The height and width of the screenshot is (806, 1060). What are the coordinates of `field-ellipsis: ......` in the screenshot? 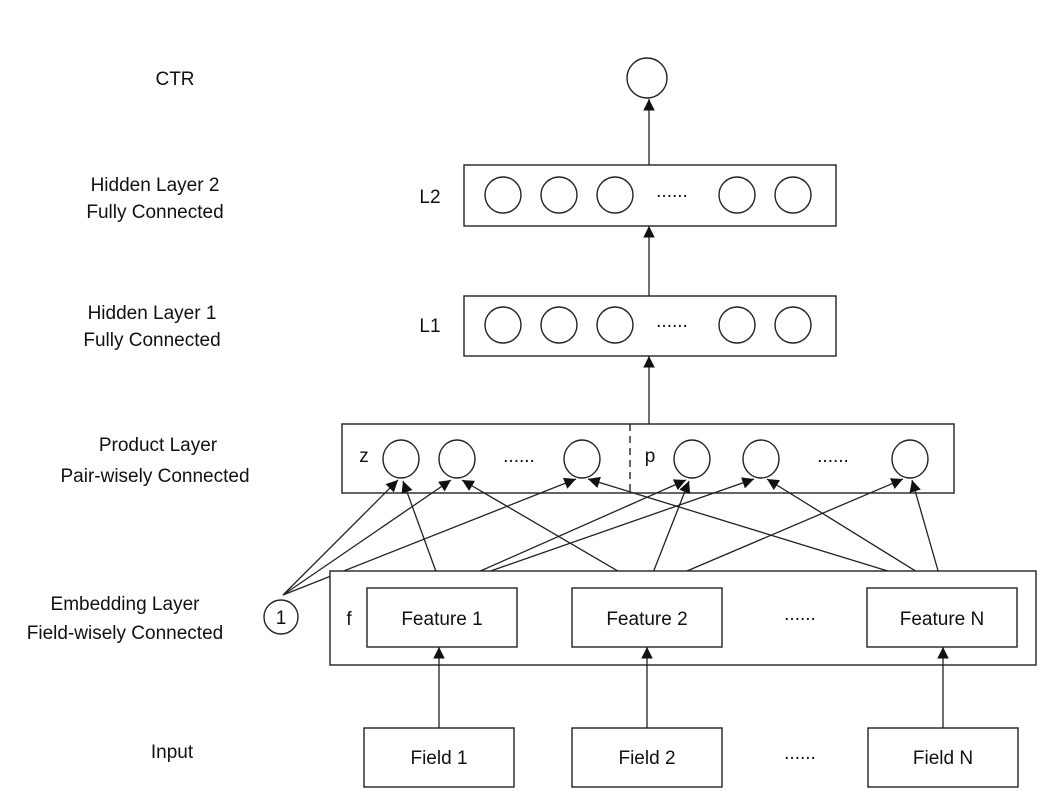 It's located at (800, 753).